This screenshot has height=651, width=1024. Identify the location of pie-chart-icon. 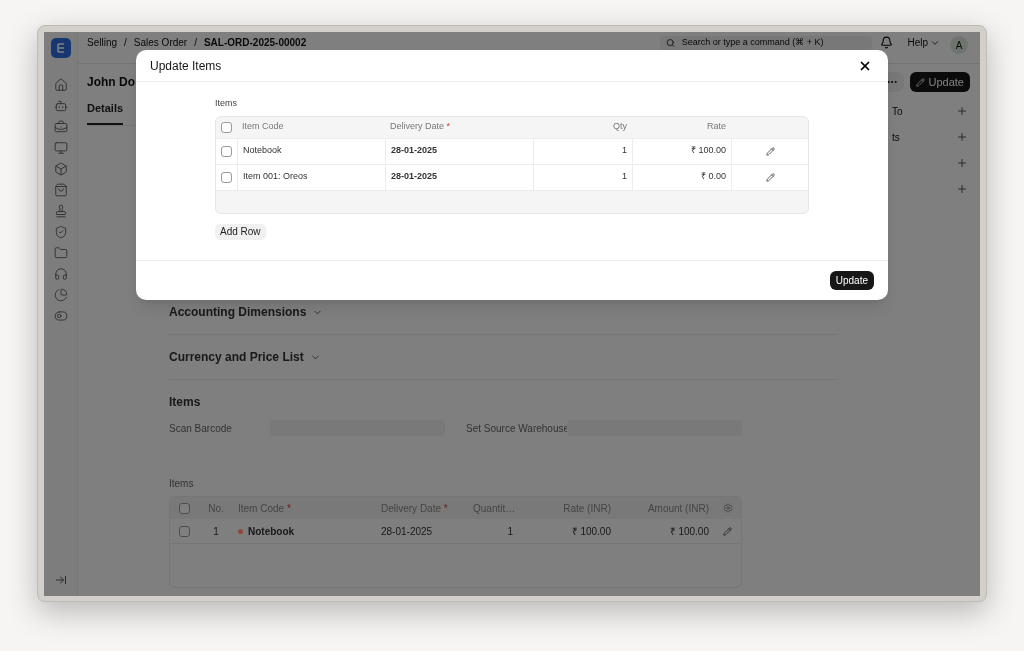
(60, 295).